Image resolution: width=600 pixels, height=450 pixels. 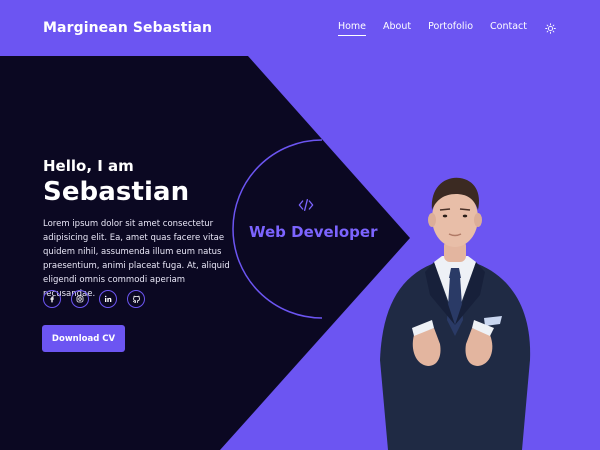 I want to click on nav-item-portofolio: Portofolio, so click(x=450, y=28).